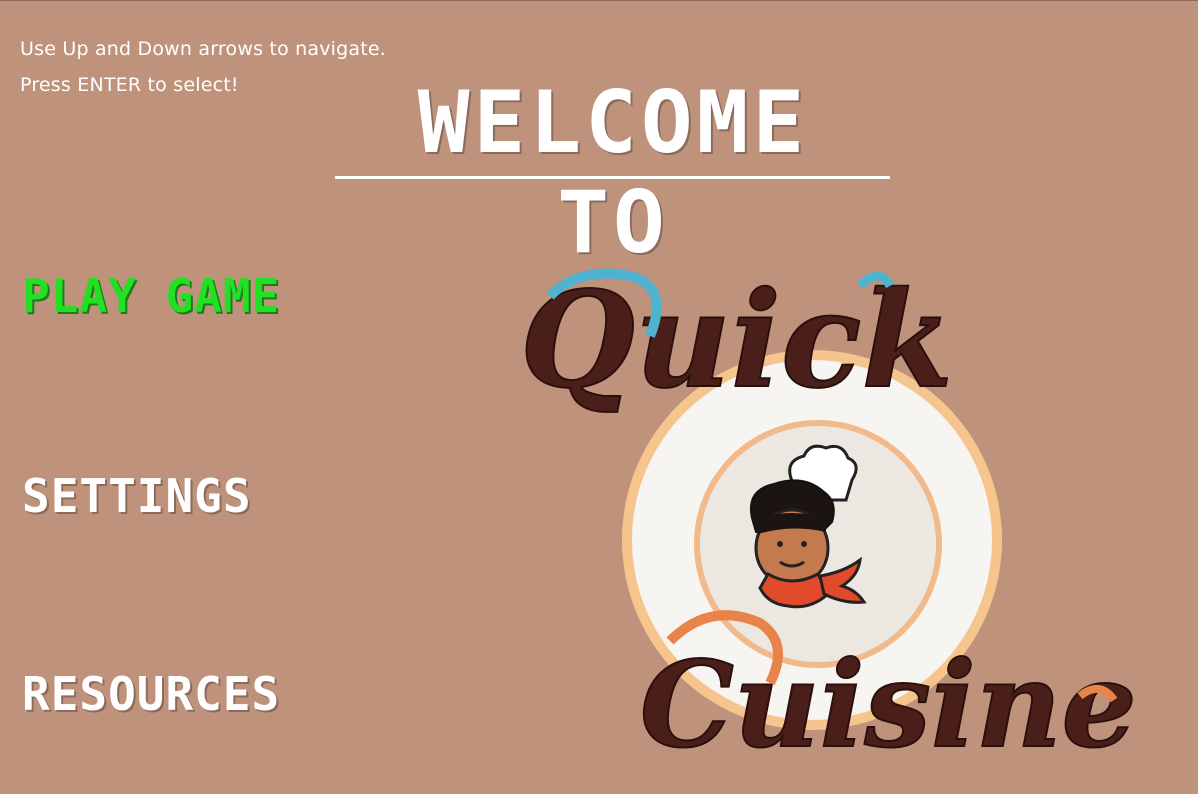  What do you see at coordinates (151, 694) in the screenshot?
I see `menu-resources: RESOURCES` at bounding box center [151, 694].